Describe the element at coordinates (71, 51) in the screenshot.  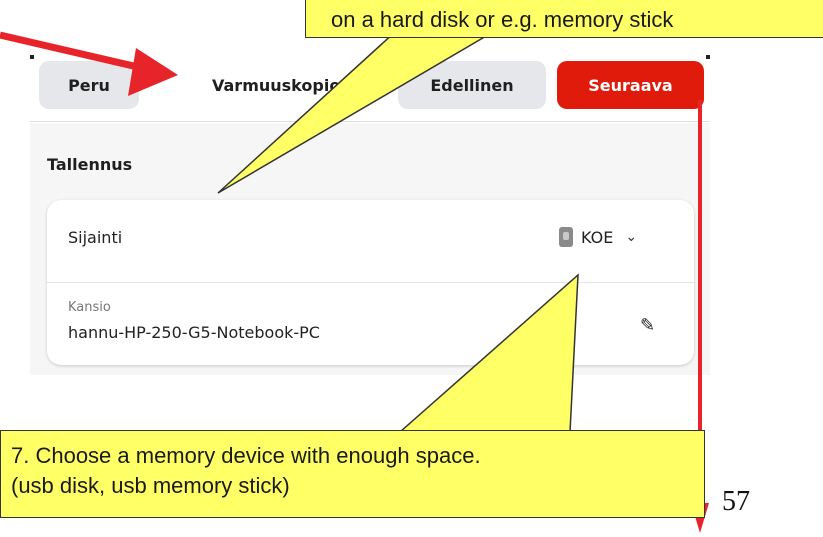
I see `red-arrow` at that location.